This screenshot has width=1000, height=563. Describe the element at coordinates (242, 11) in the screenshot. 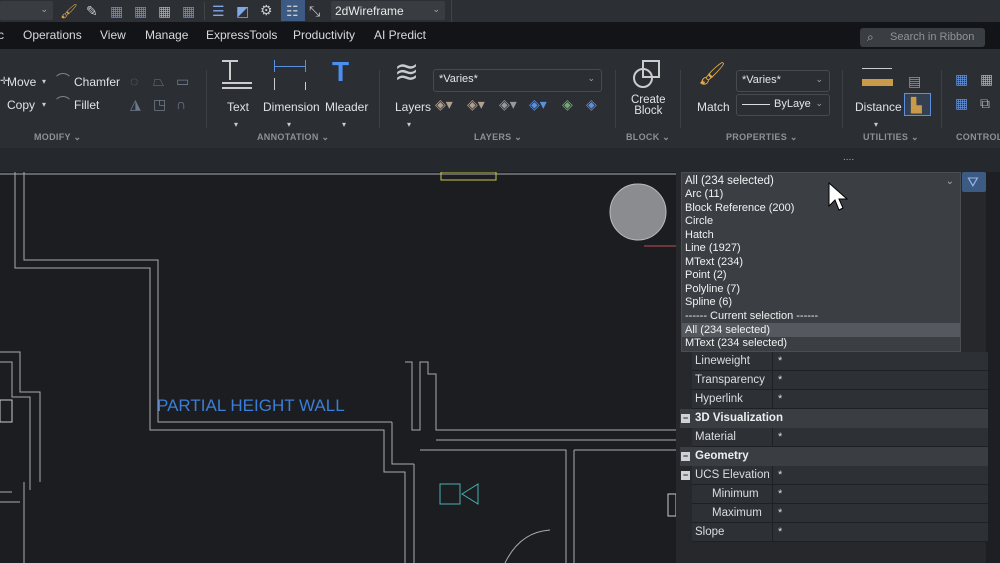

I see `layer-icon: ◩` at that location.